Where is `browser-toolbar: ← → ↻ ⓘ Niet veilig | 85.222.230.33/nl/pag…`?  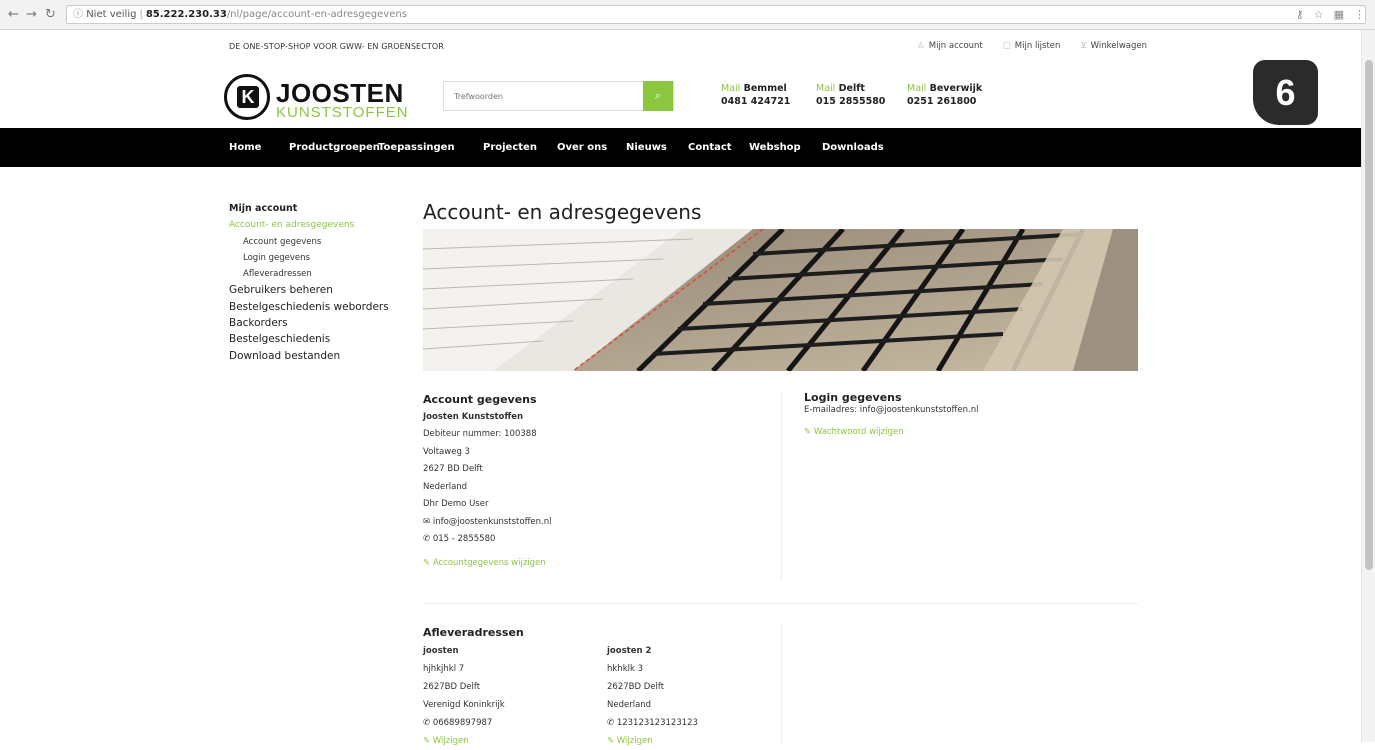
browser-toolbar: ← → ↻ ⓘ Niet veilig | 85.222.230.33/nl/pag… is located at coordinates (687, 15).